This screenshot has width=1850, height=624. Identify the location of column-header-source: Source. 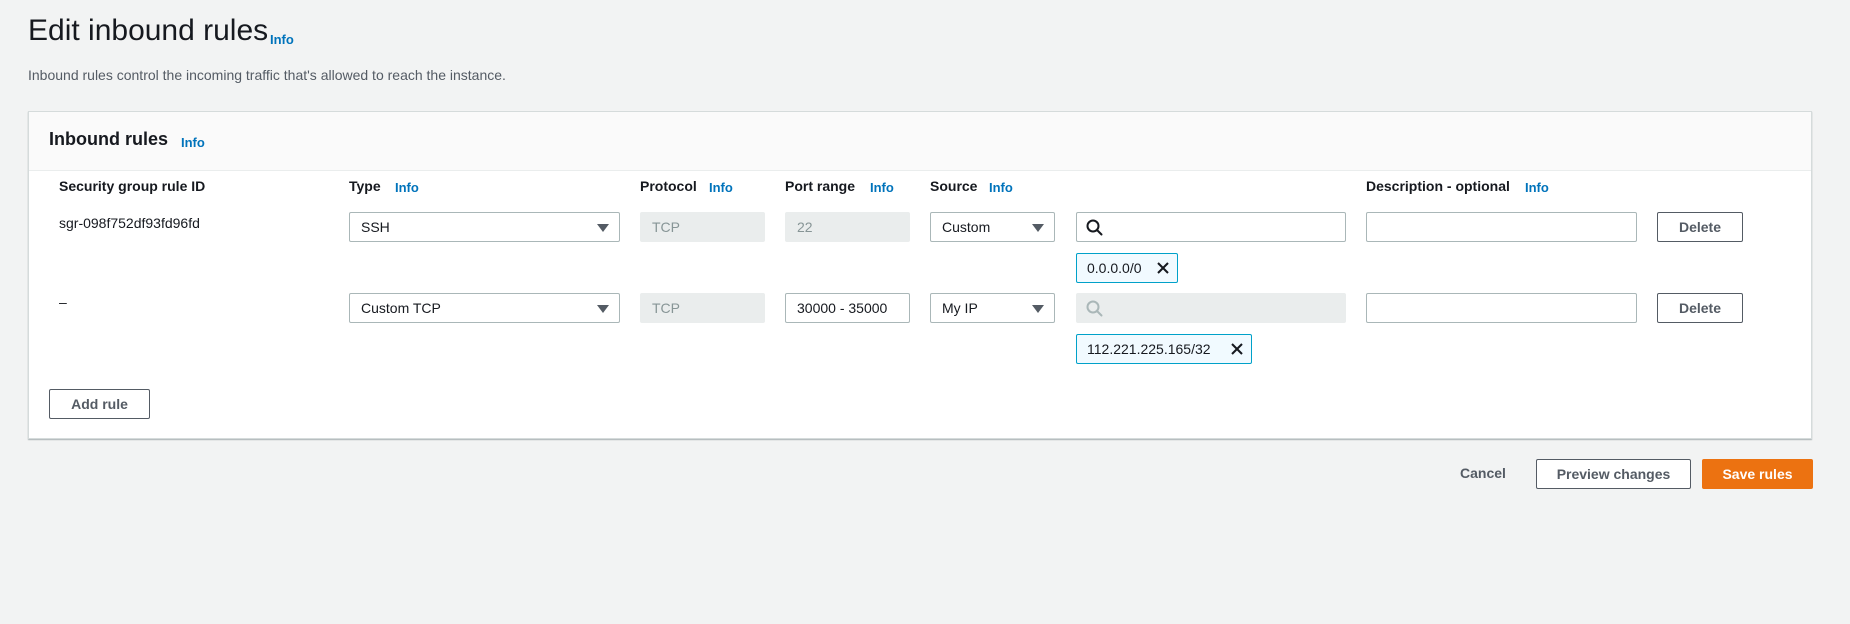
(954, 186).